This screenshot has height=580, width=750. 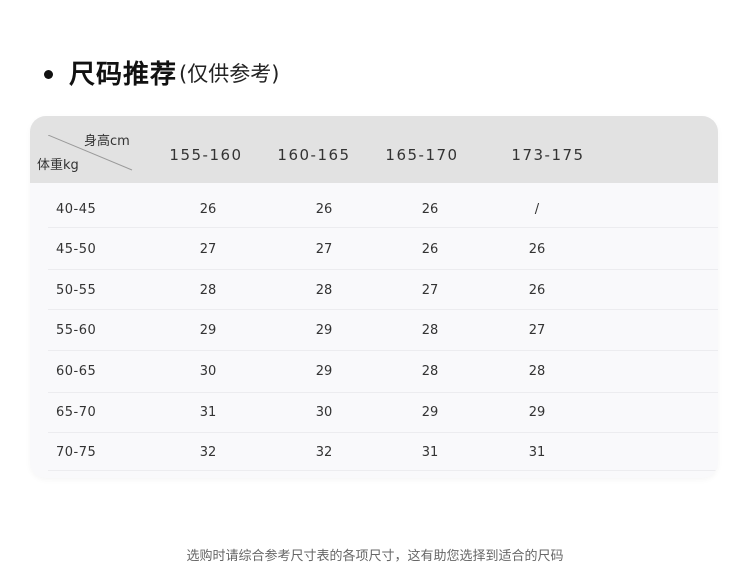 What do you see at coordinates (229, 74) in the screenshot?
I see `page-subtitle: (仅供参考)` at bounding box center [229, 74].